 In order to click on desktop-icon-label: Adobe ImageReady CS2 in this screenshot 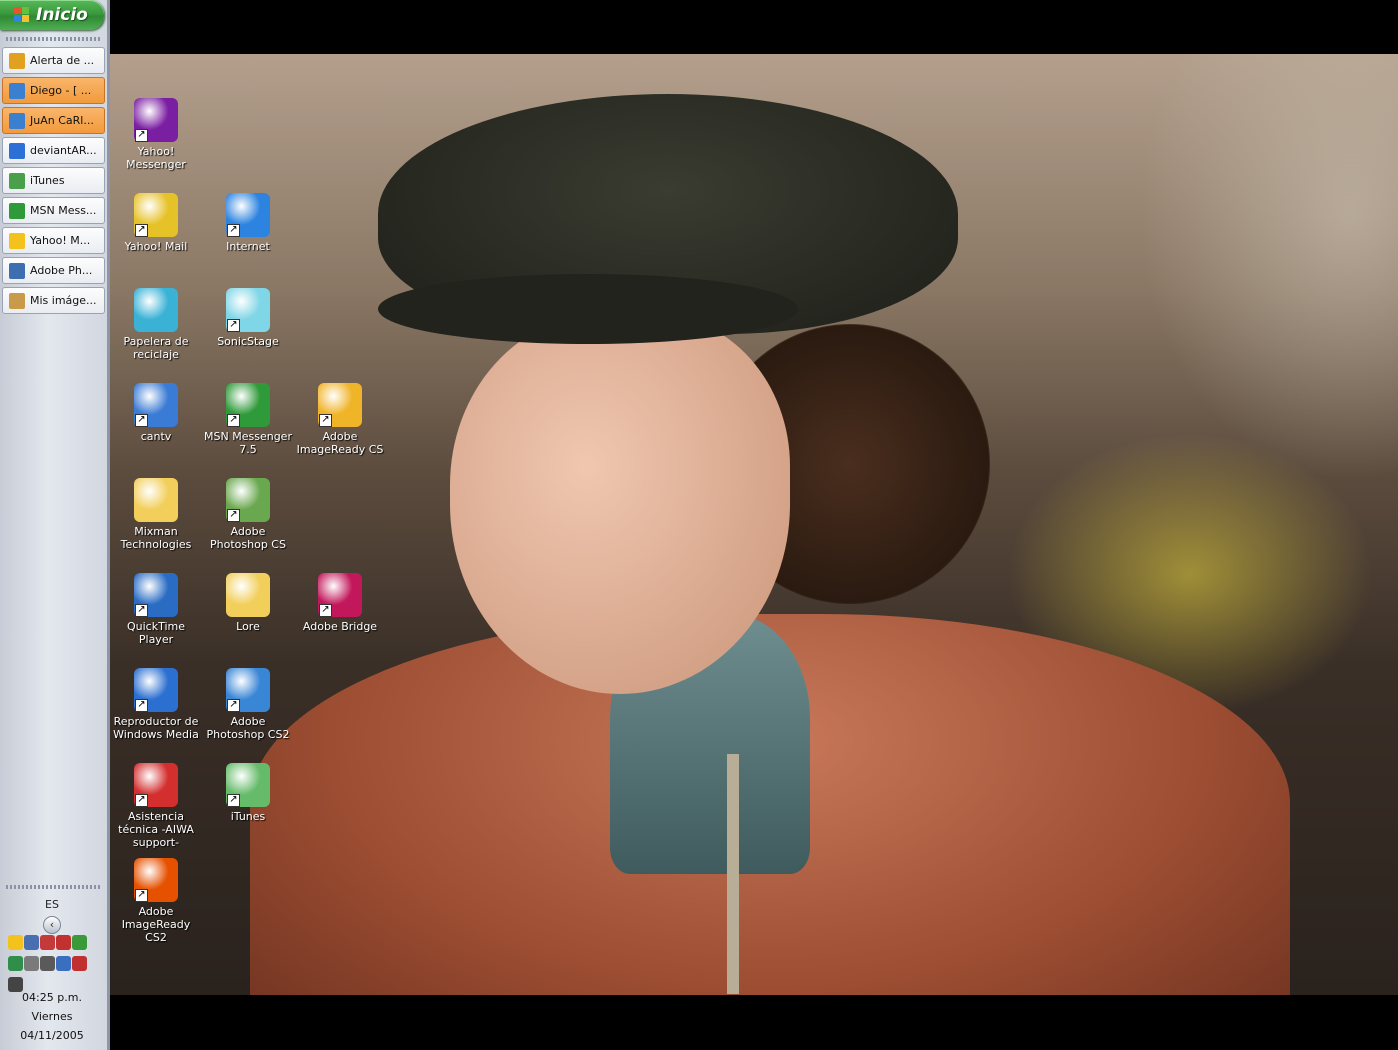, I will do `click(156, 924)`.